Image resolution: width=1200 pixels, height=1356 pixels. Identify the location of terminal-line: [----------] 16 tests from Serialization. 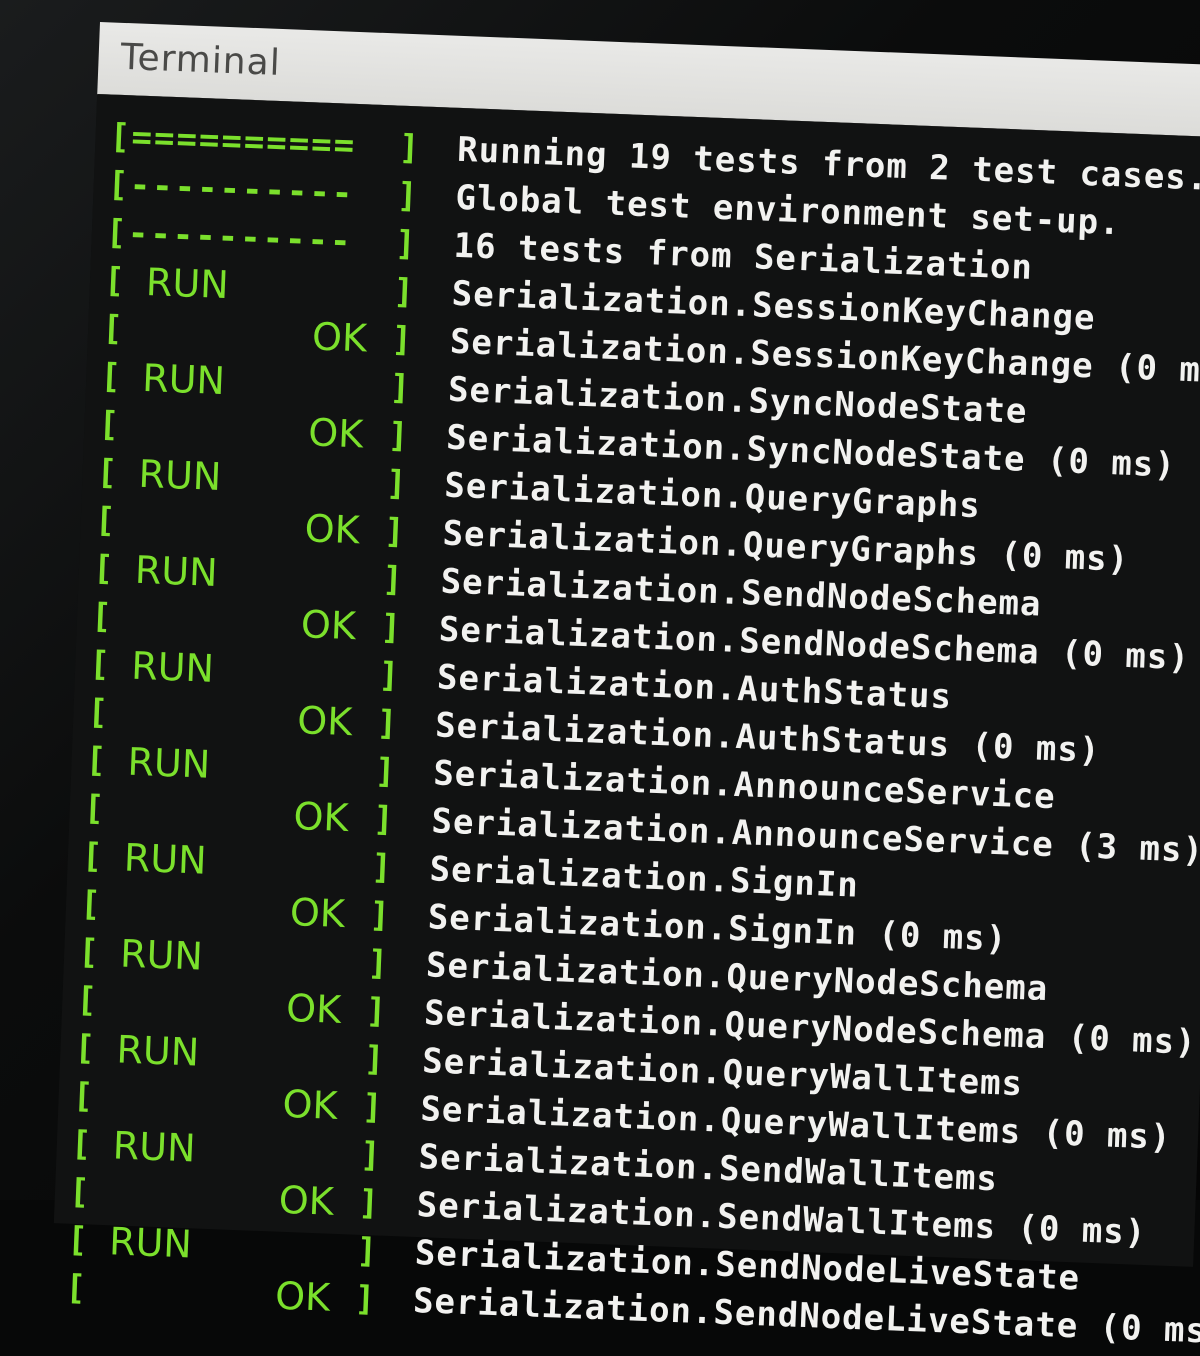
(569, 248).